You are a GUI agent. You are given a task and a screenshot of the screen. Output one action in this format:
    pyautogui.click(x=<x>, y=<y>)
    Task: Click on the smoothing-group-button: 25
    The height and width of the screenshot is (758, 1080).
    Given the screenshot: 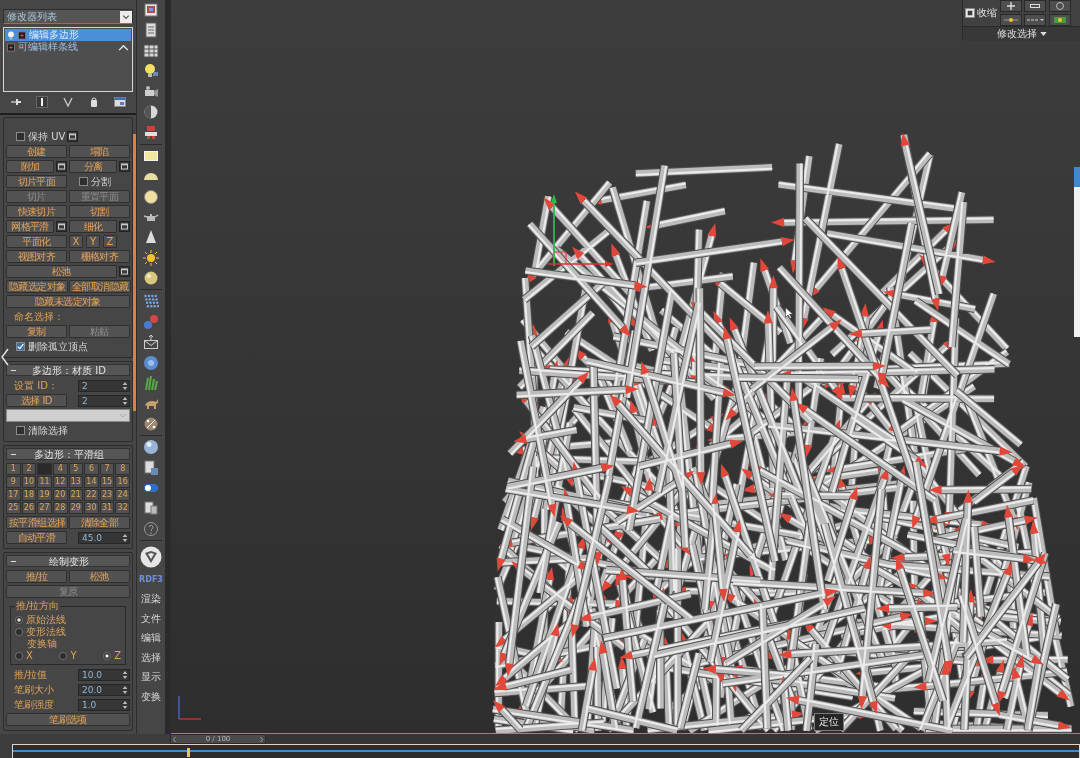 What is the action you would take?
    pyautogui.click(x=13, y=508)
    